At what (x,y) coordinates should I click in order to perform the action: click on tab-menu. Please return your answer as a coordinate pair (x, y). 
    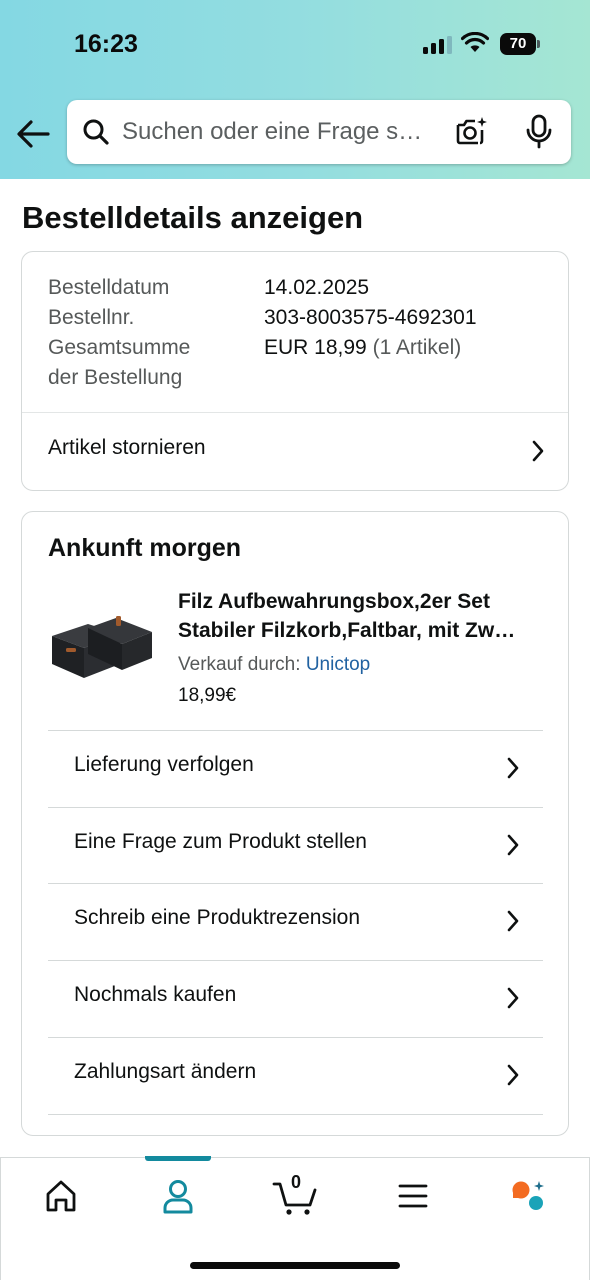
    Looking at the image, I should click on (413, 1196).